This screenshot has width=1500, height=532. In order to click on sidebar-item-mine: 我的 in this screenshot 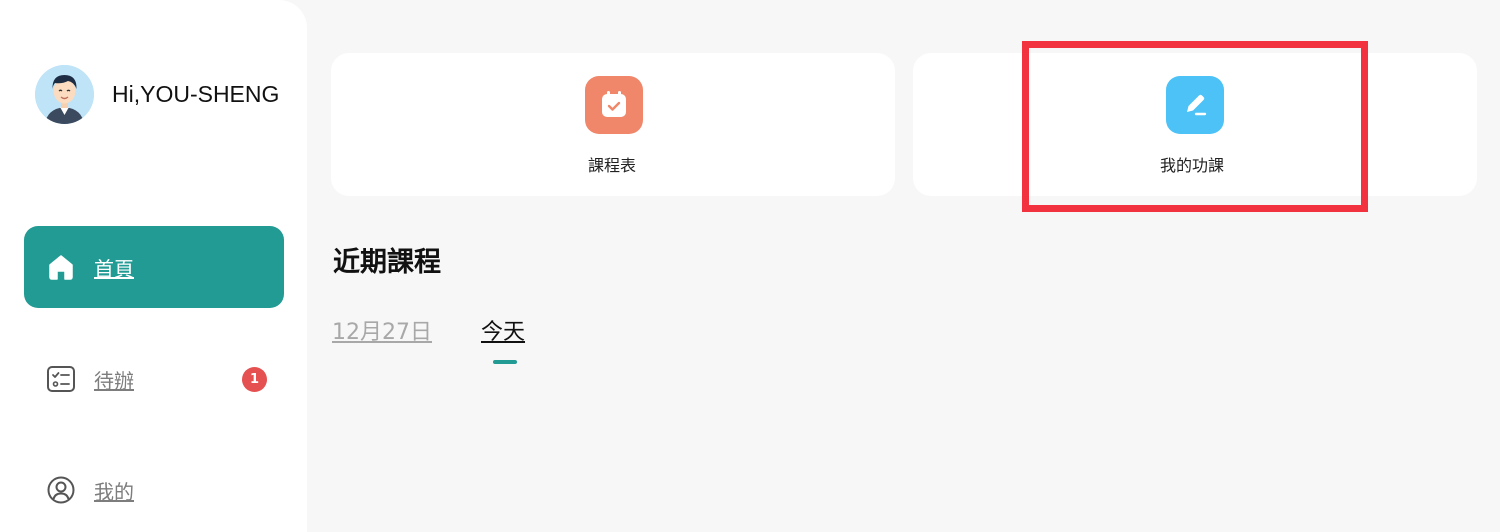, I will do `click(154, 490)`.